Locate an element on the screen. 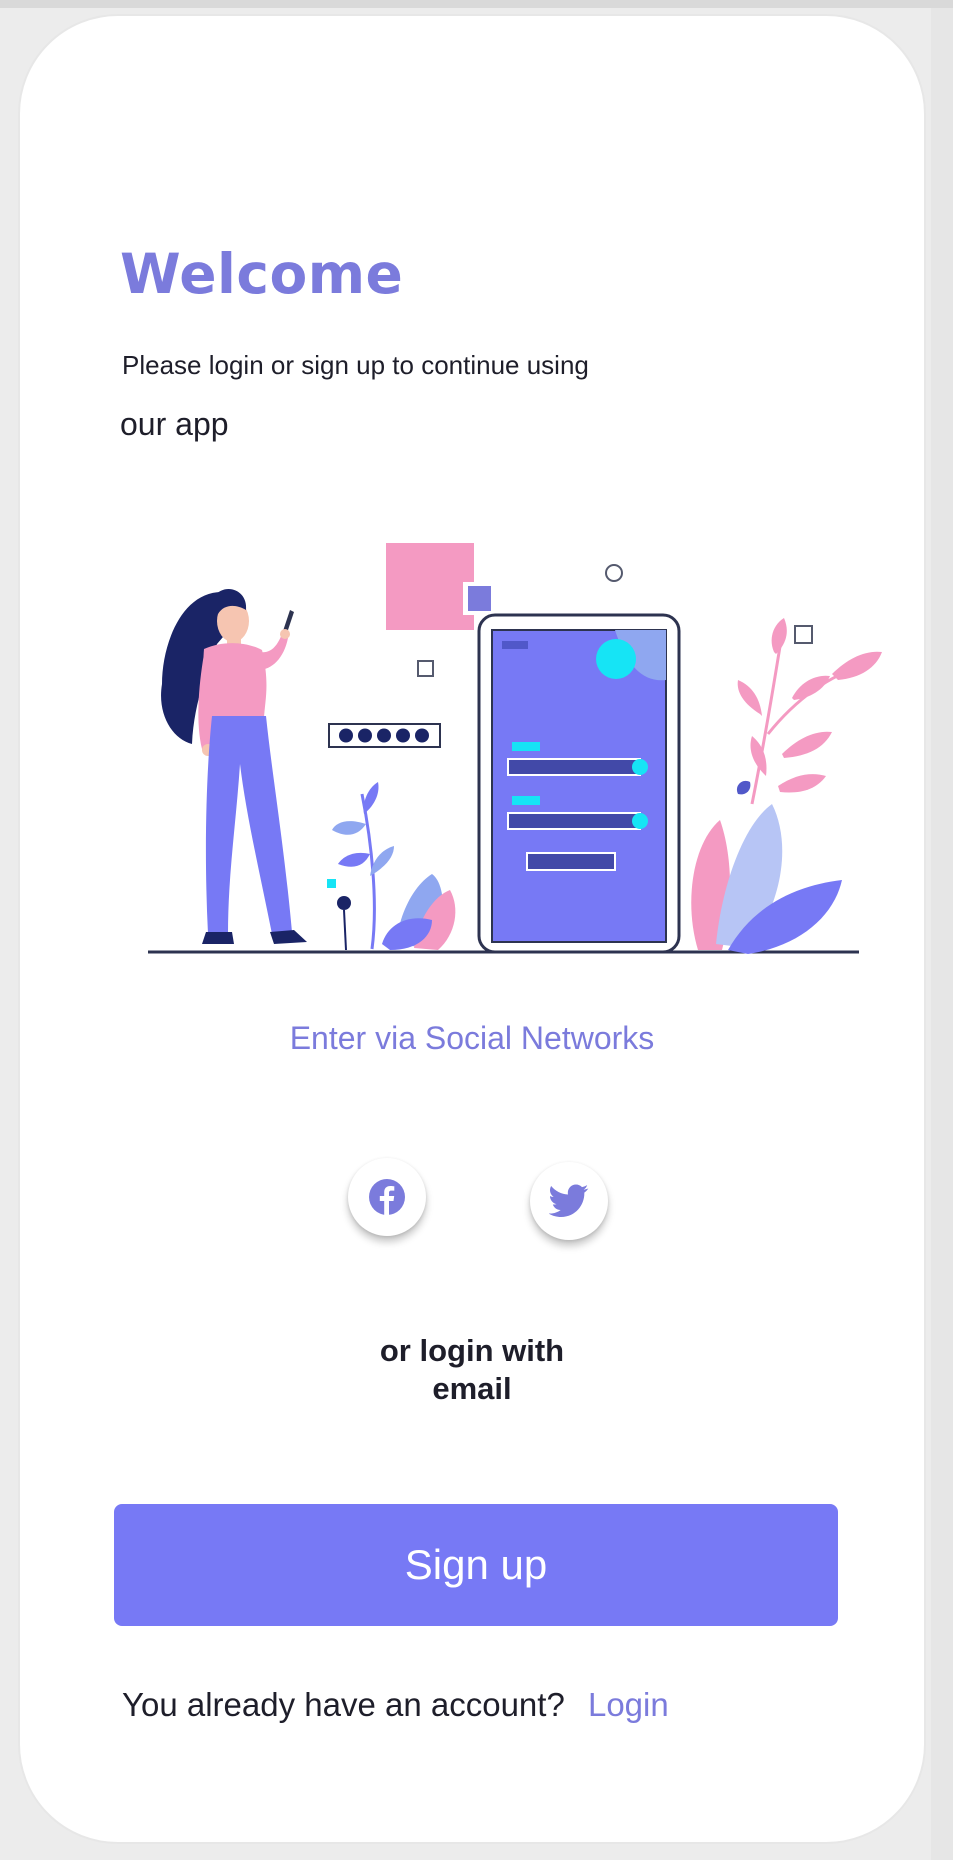 The image size is (953, 1860). or-text-line-1: or login with is located at coordinates (472, 1350).